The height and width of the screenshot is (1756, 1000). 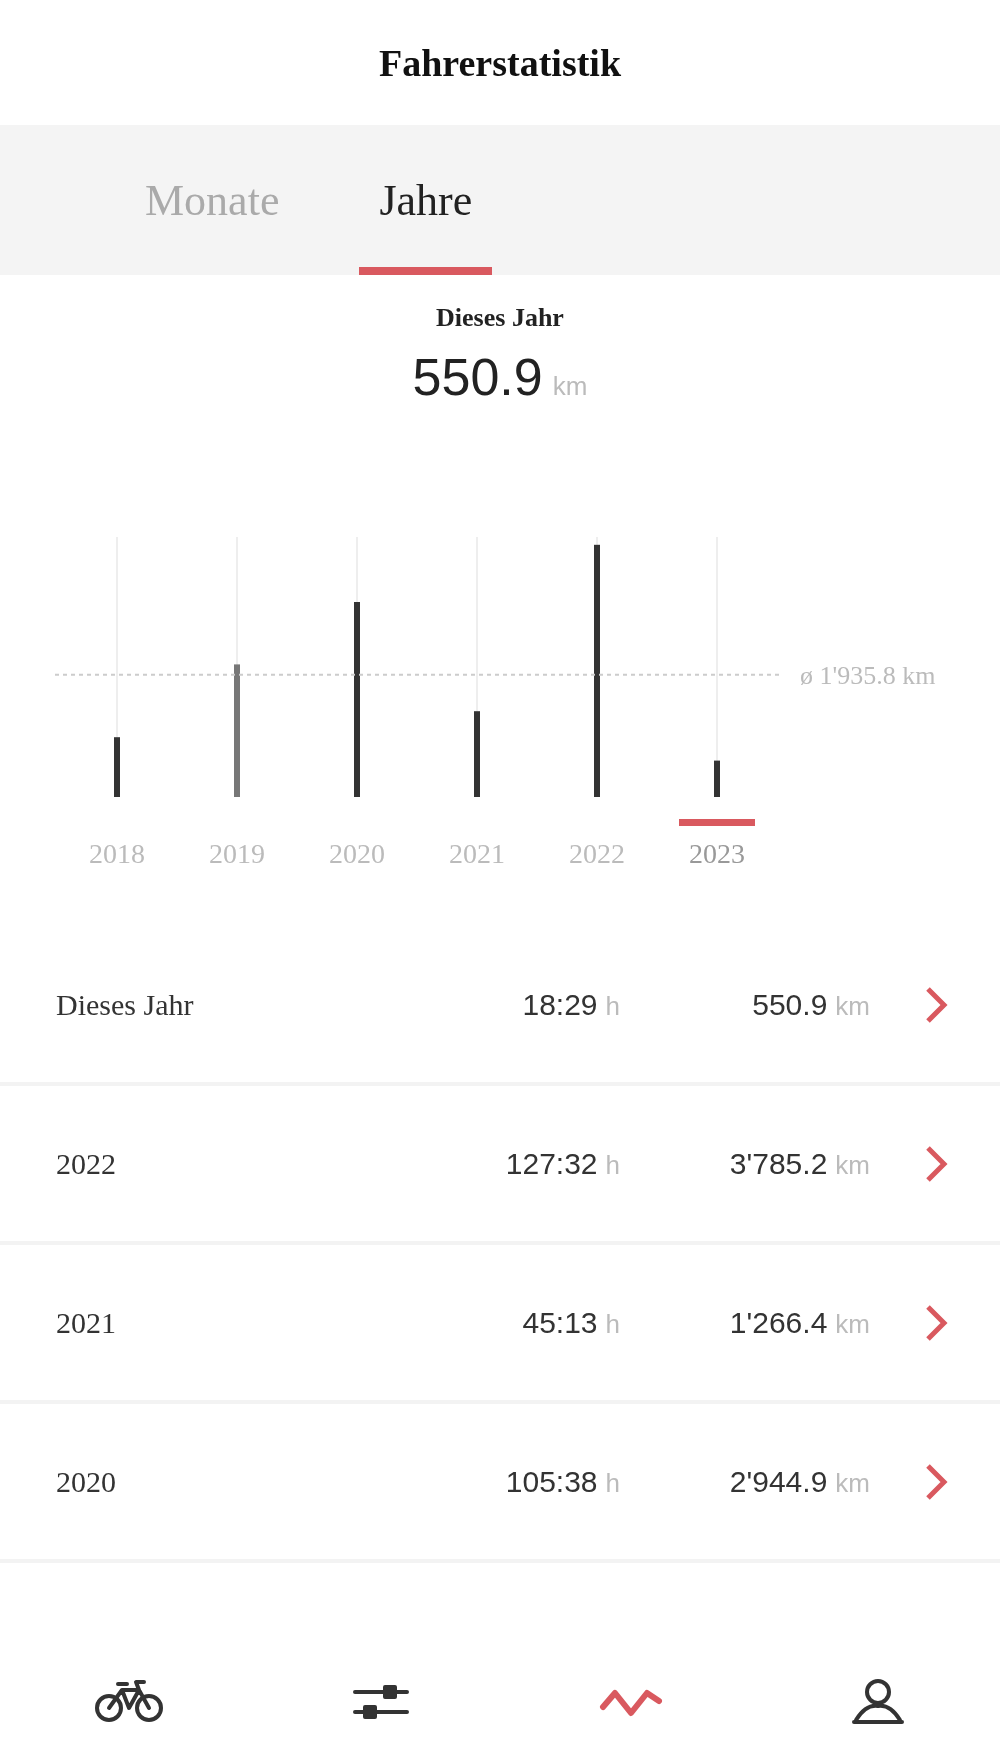 I want to click on chart-bar, so click(x=717, y=778).